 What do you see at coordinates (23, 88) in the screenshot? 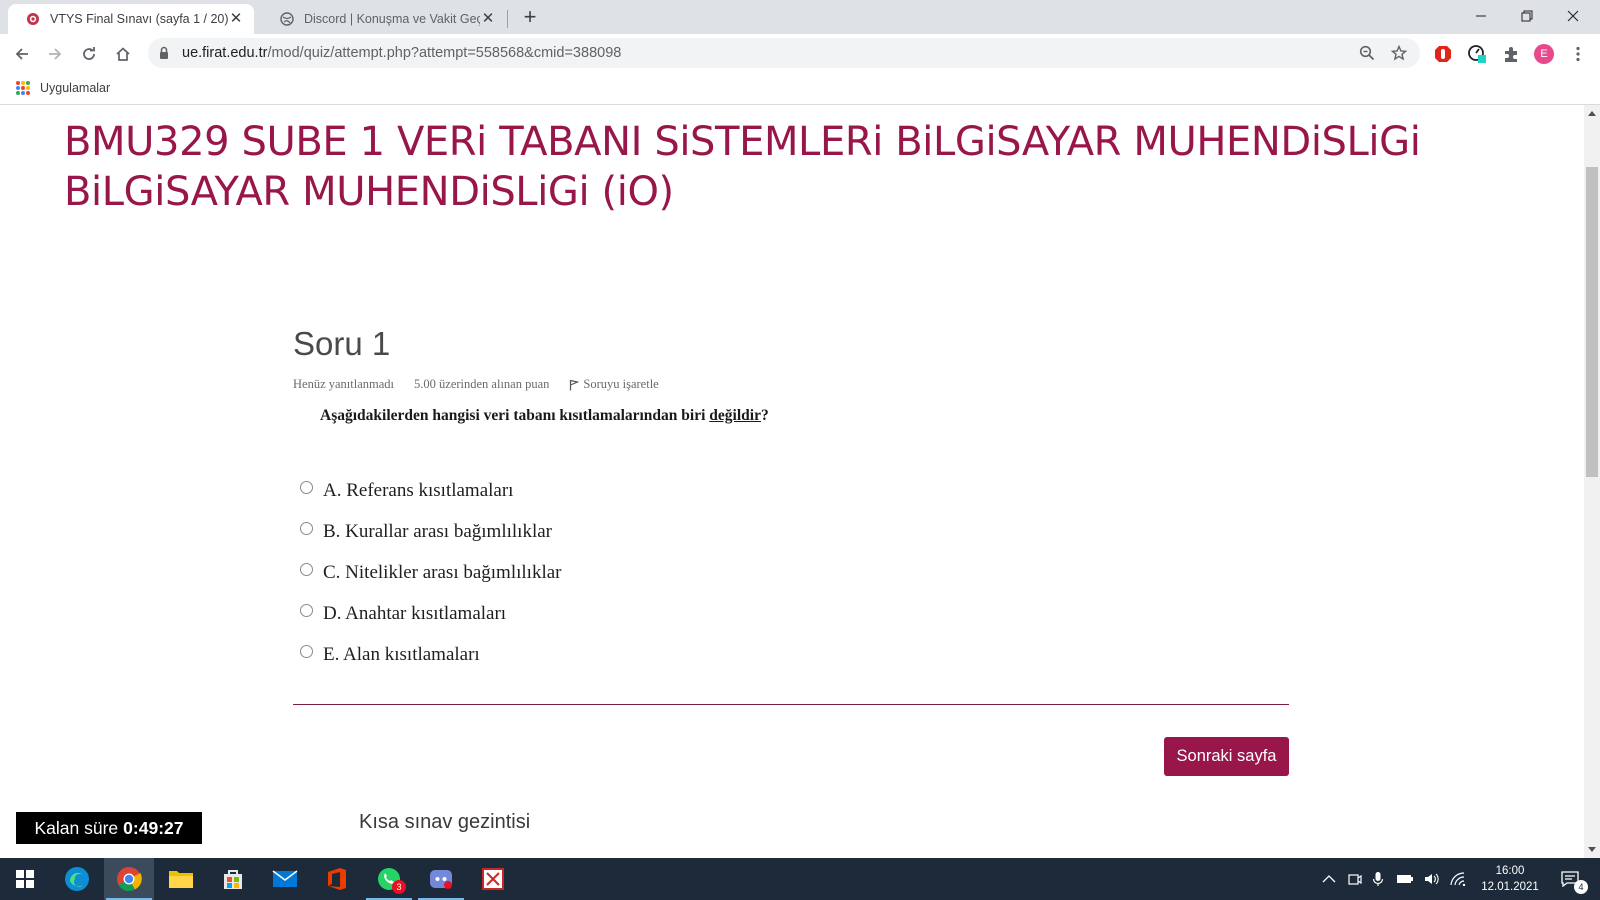
I see `apps-grid-icon` at bounding box center [23, 88].